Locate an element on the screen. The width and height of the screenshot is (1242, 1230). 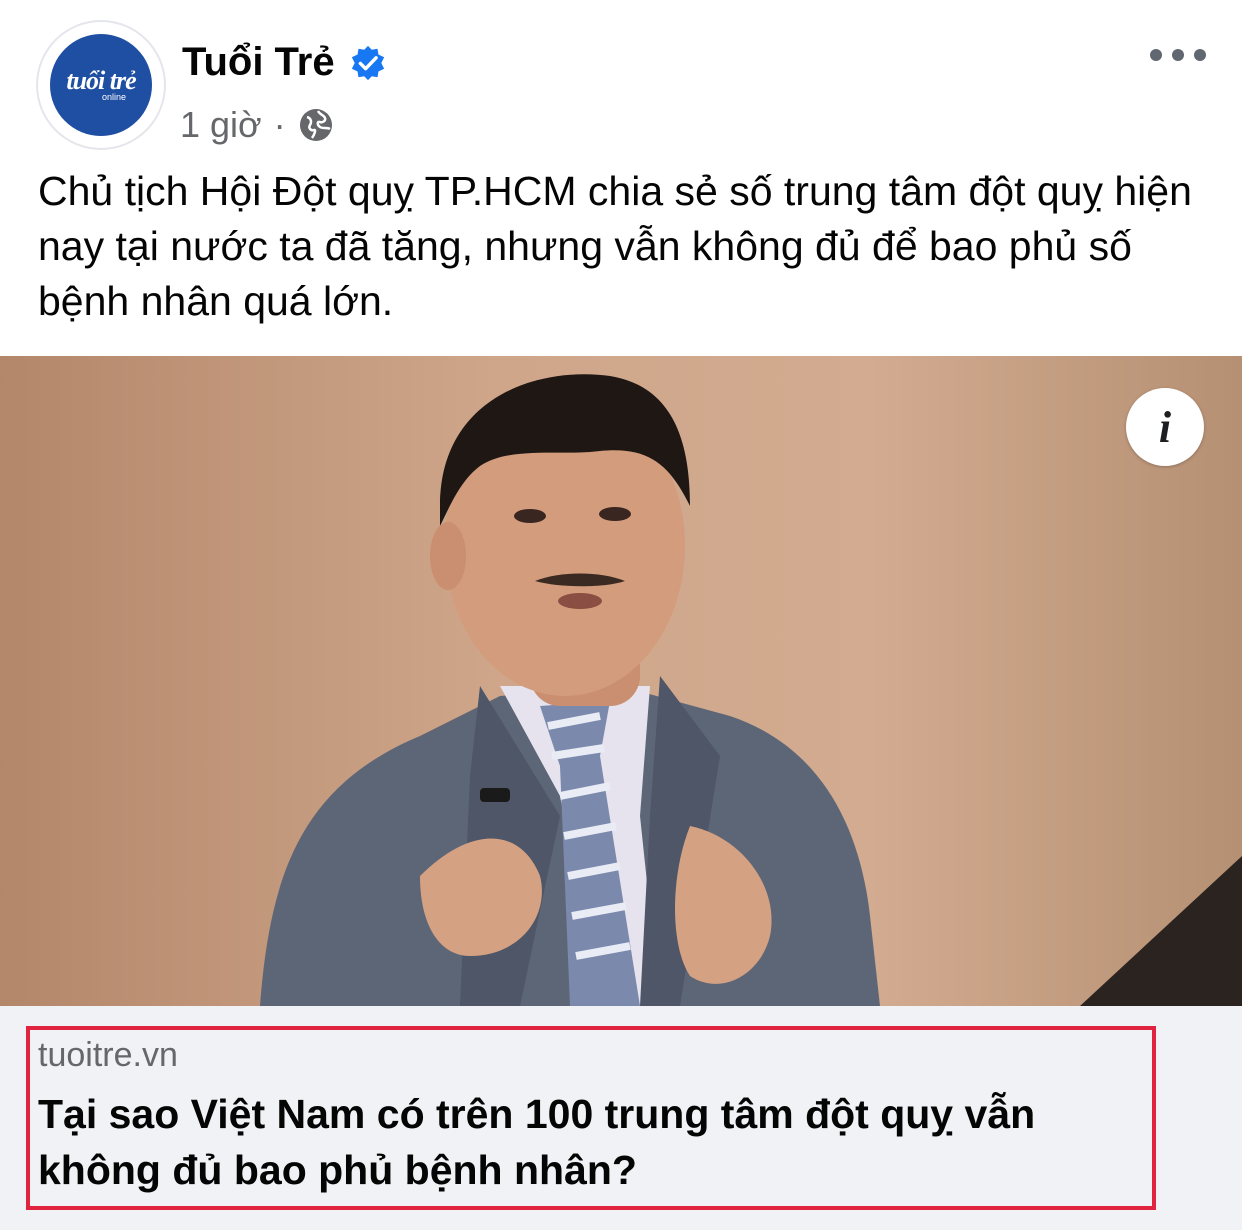
logo-subtext: online is located at coordinates (114, 97).